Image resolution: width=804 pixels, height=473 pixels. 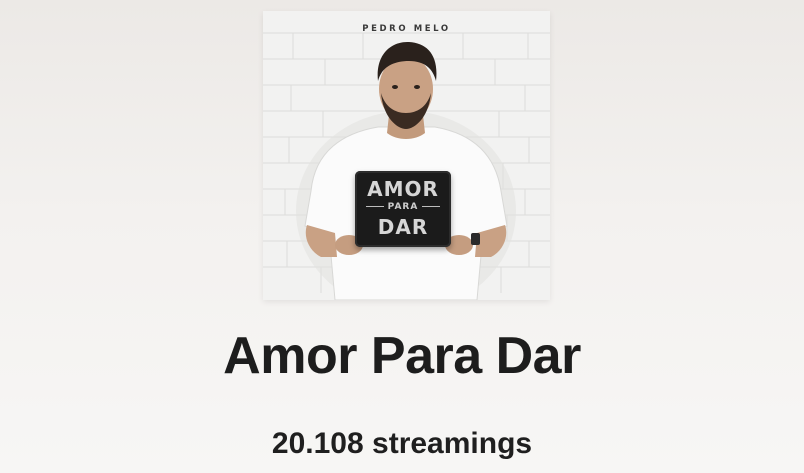 I want to click on cover-artist-name: PEDRO MELO, so click(x=406, y=29).